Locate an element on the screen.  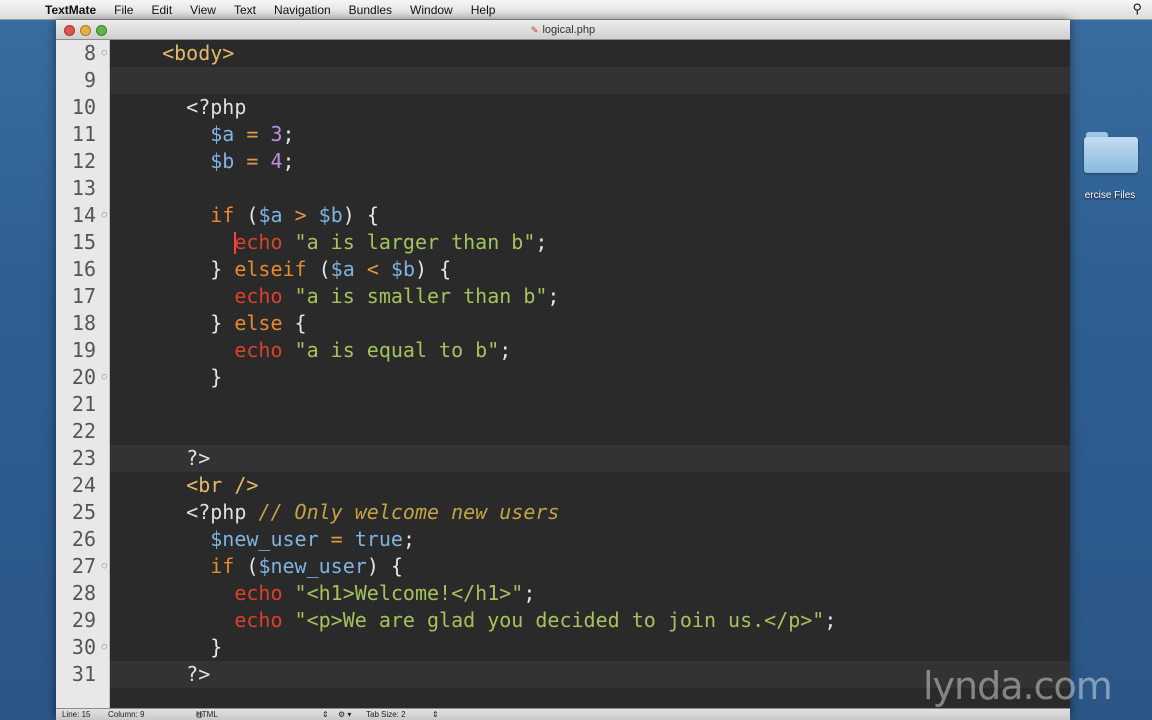
menu-view: View is located at coordinates (203, 10).